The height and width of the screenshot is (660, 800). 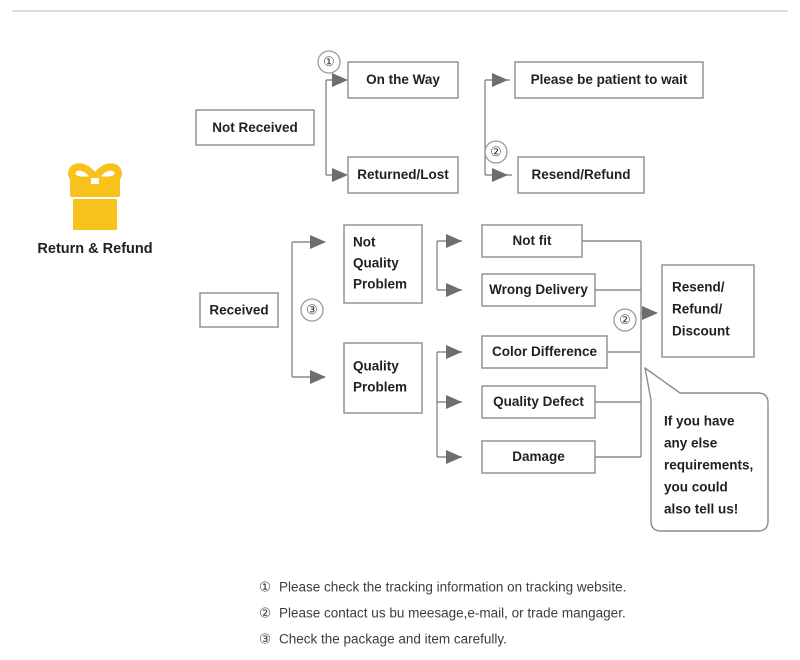 I want to click on node-resend-refund-discount: Resend/ Refund/ Discount, so click(x=708, y=311).